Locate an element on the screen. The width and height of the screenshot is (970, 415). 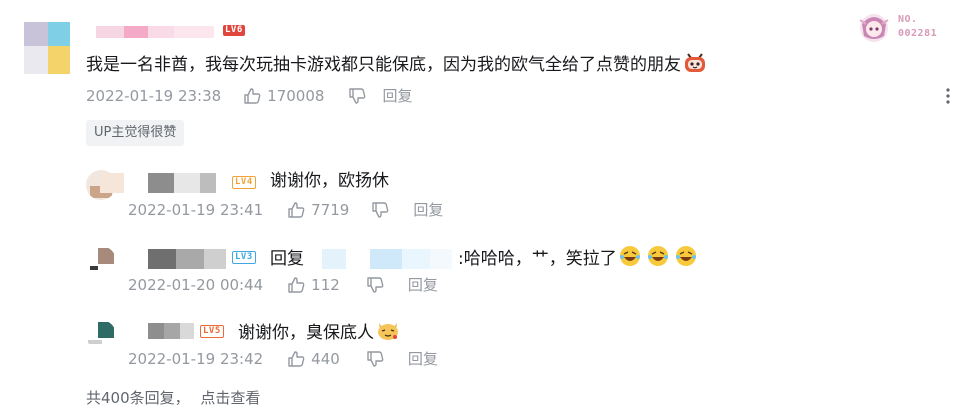
main-comment-text: 我是一名非酋，我每次玩抽卡游戏都只能保底，因为我的欧气全给了点赞的朋友 is located at coordinates (383, 65).